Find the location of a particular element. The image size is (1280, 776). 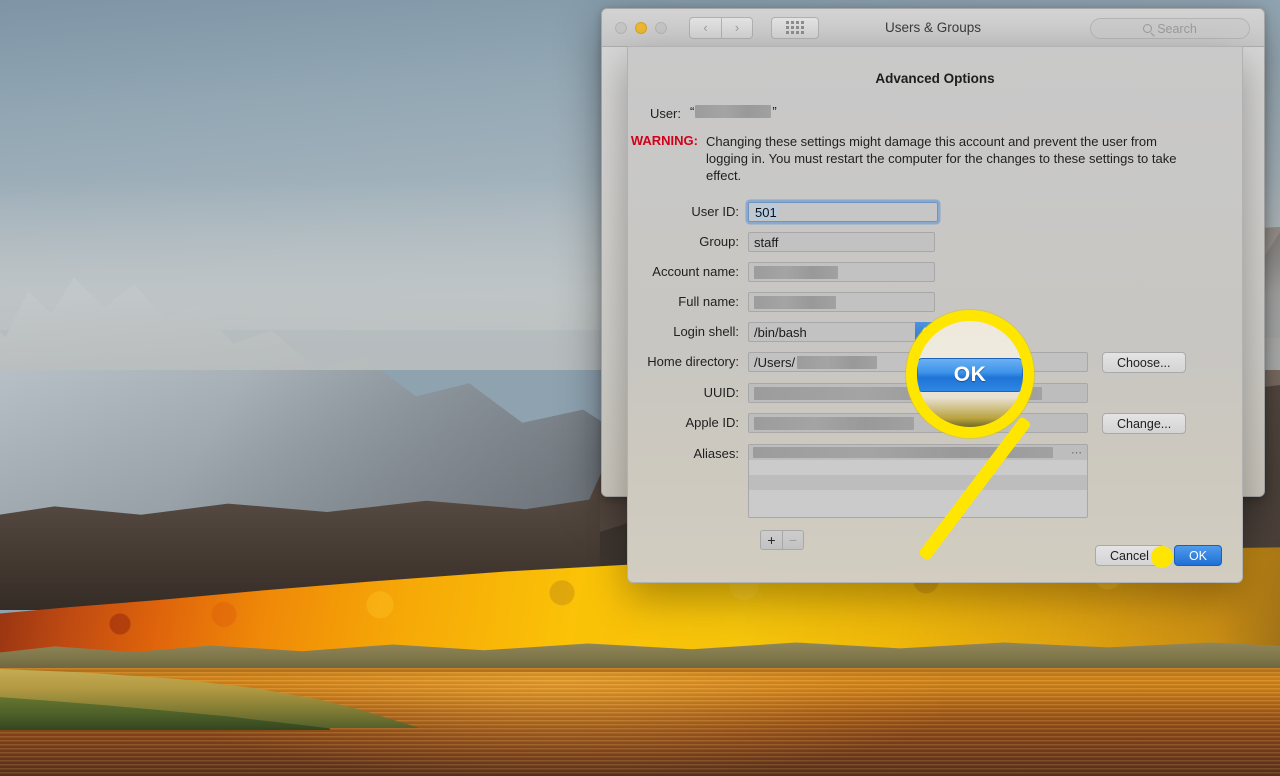

grid-icon is located at coordinates (795, 27).